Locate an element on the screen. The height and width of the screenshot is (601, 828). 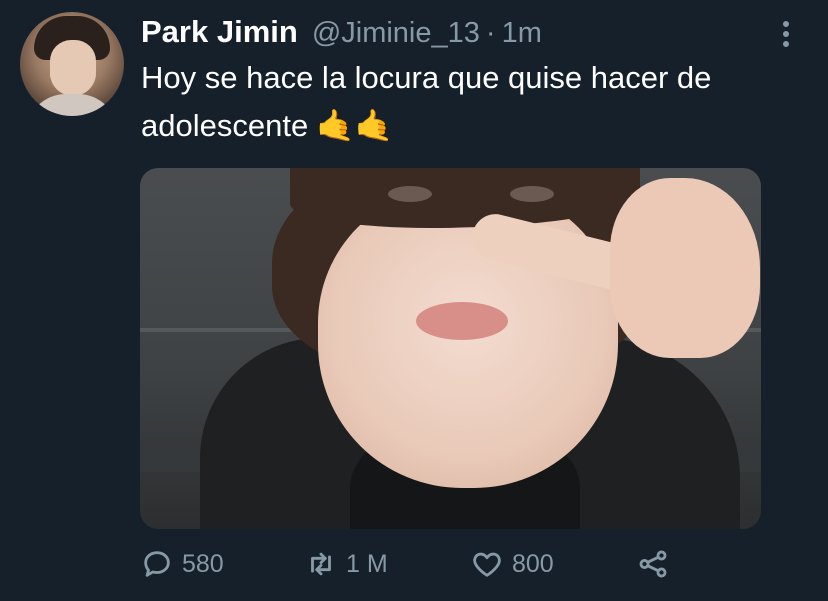
avatar is located at coordinates (72, 64).